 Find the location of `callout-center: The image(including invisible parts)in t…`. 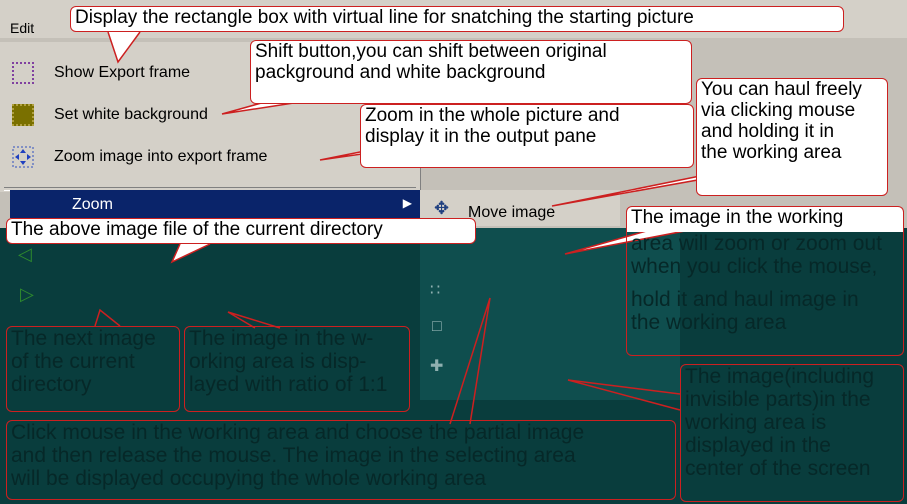

callout-center: The image(including invisible parts)in t… is located at coordinates (792, 433).